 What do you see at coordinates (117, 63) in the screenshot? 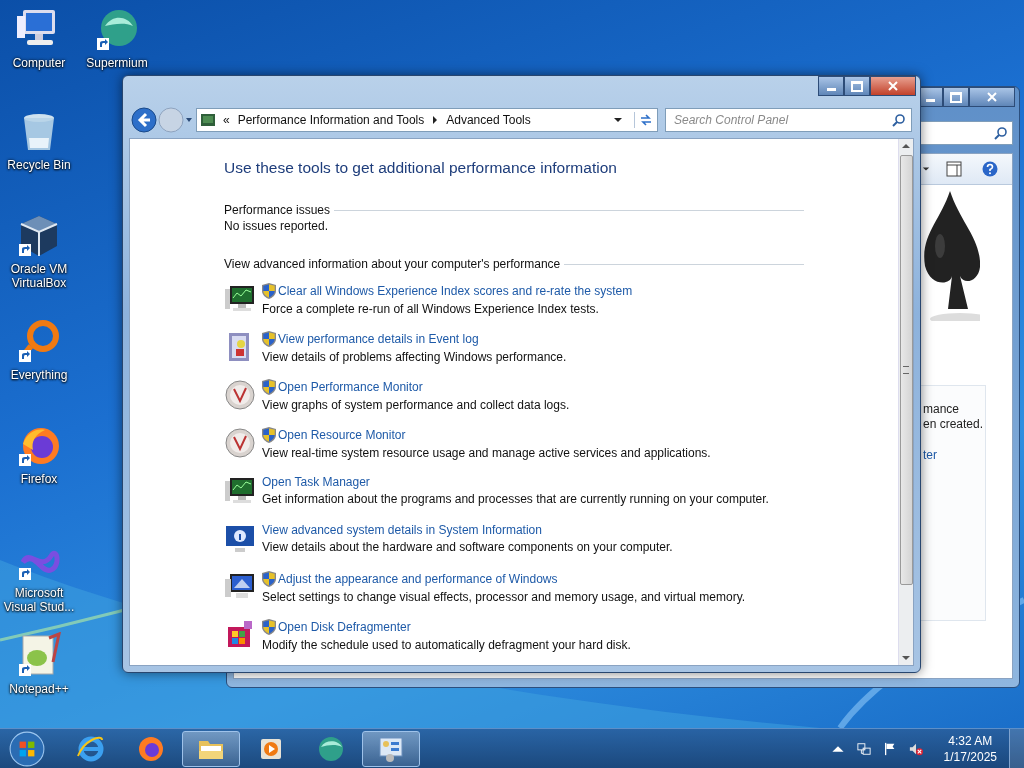
I see `desktop-icon-label: Supermium` at bounding box center [117, 63].